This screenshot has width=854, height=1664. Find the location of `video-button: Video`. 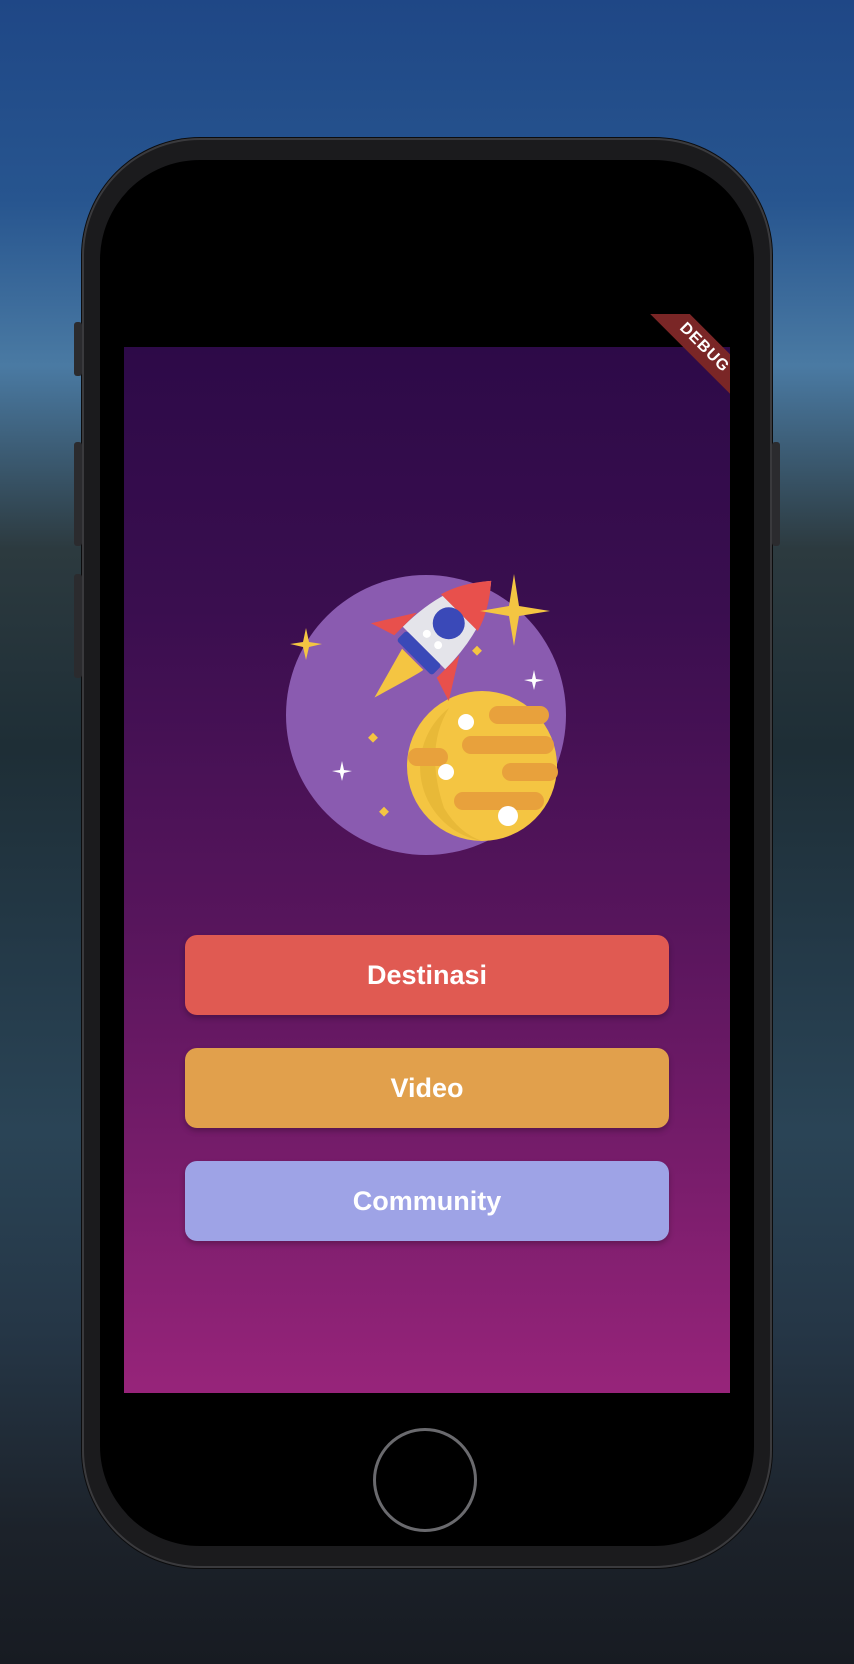

video-button: Video is located at coordinates (427, 1088).